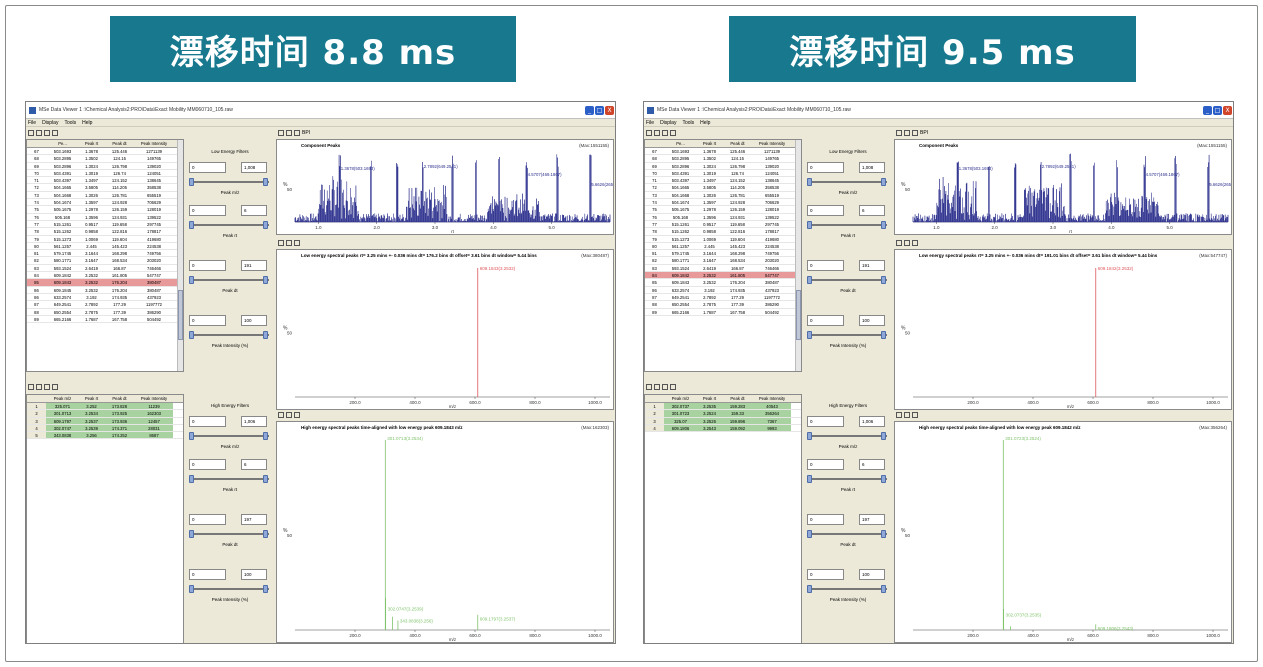  What do you see at coordinates (872, 167) in the screenshot?
I see `filter-max-input: 1,008` at bounding box center [872, 167].